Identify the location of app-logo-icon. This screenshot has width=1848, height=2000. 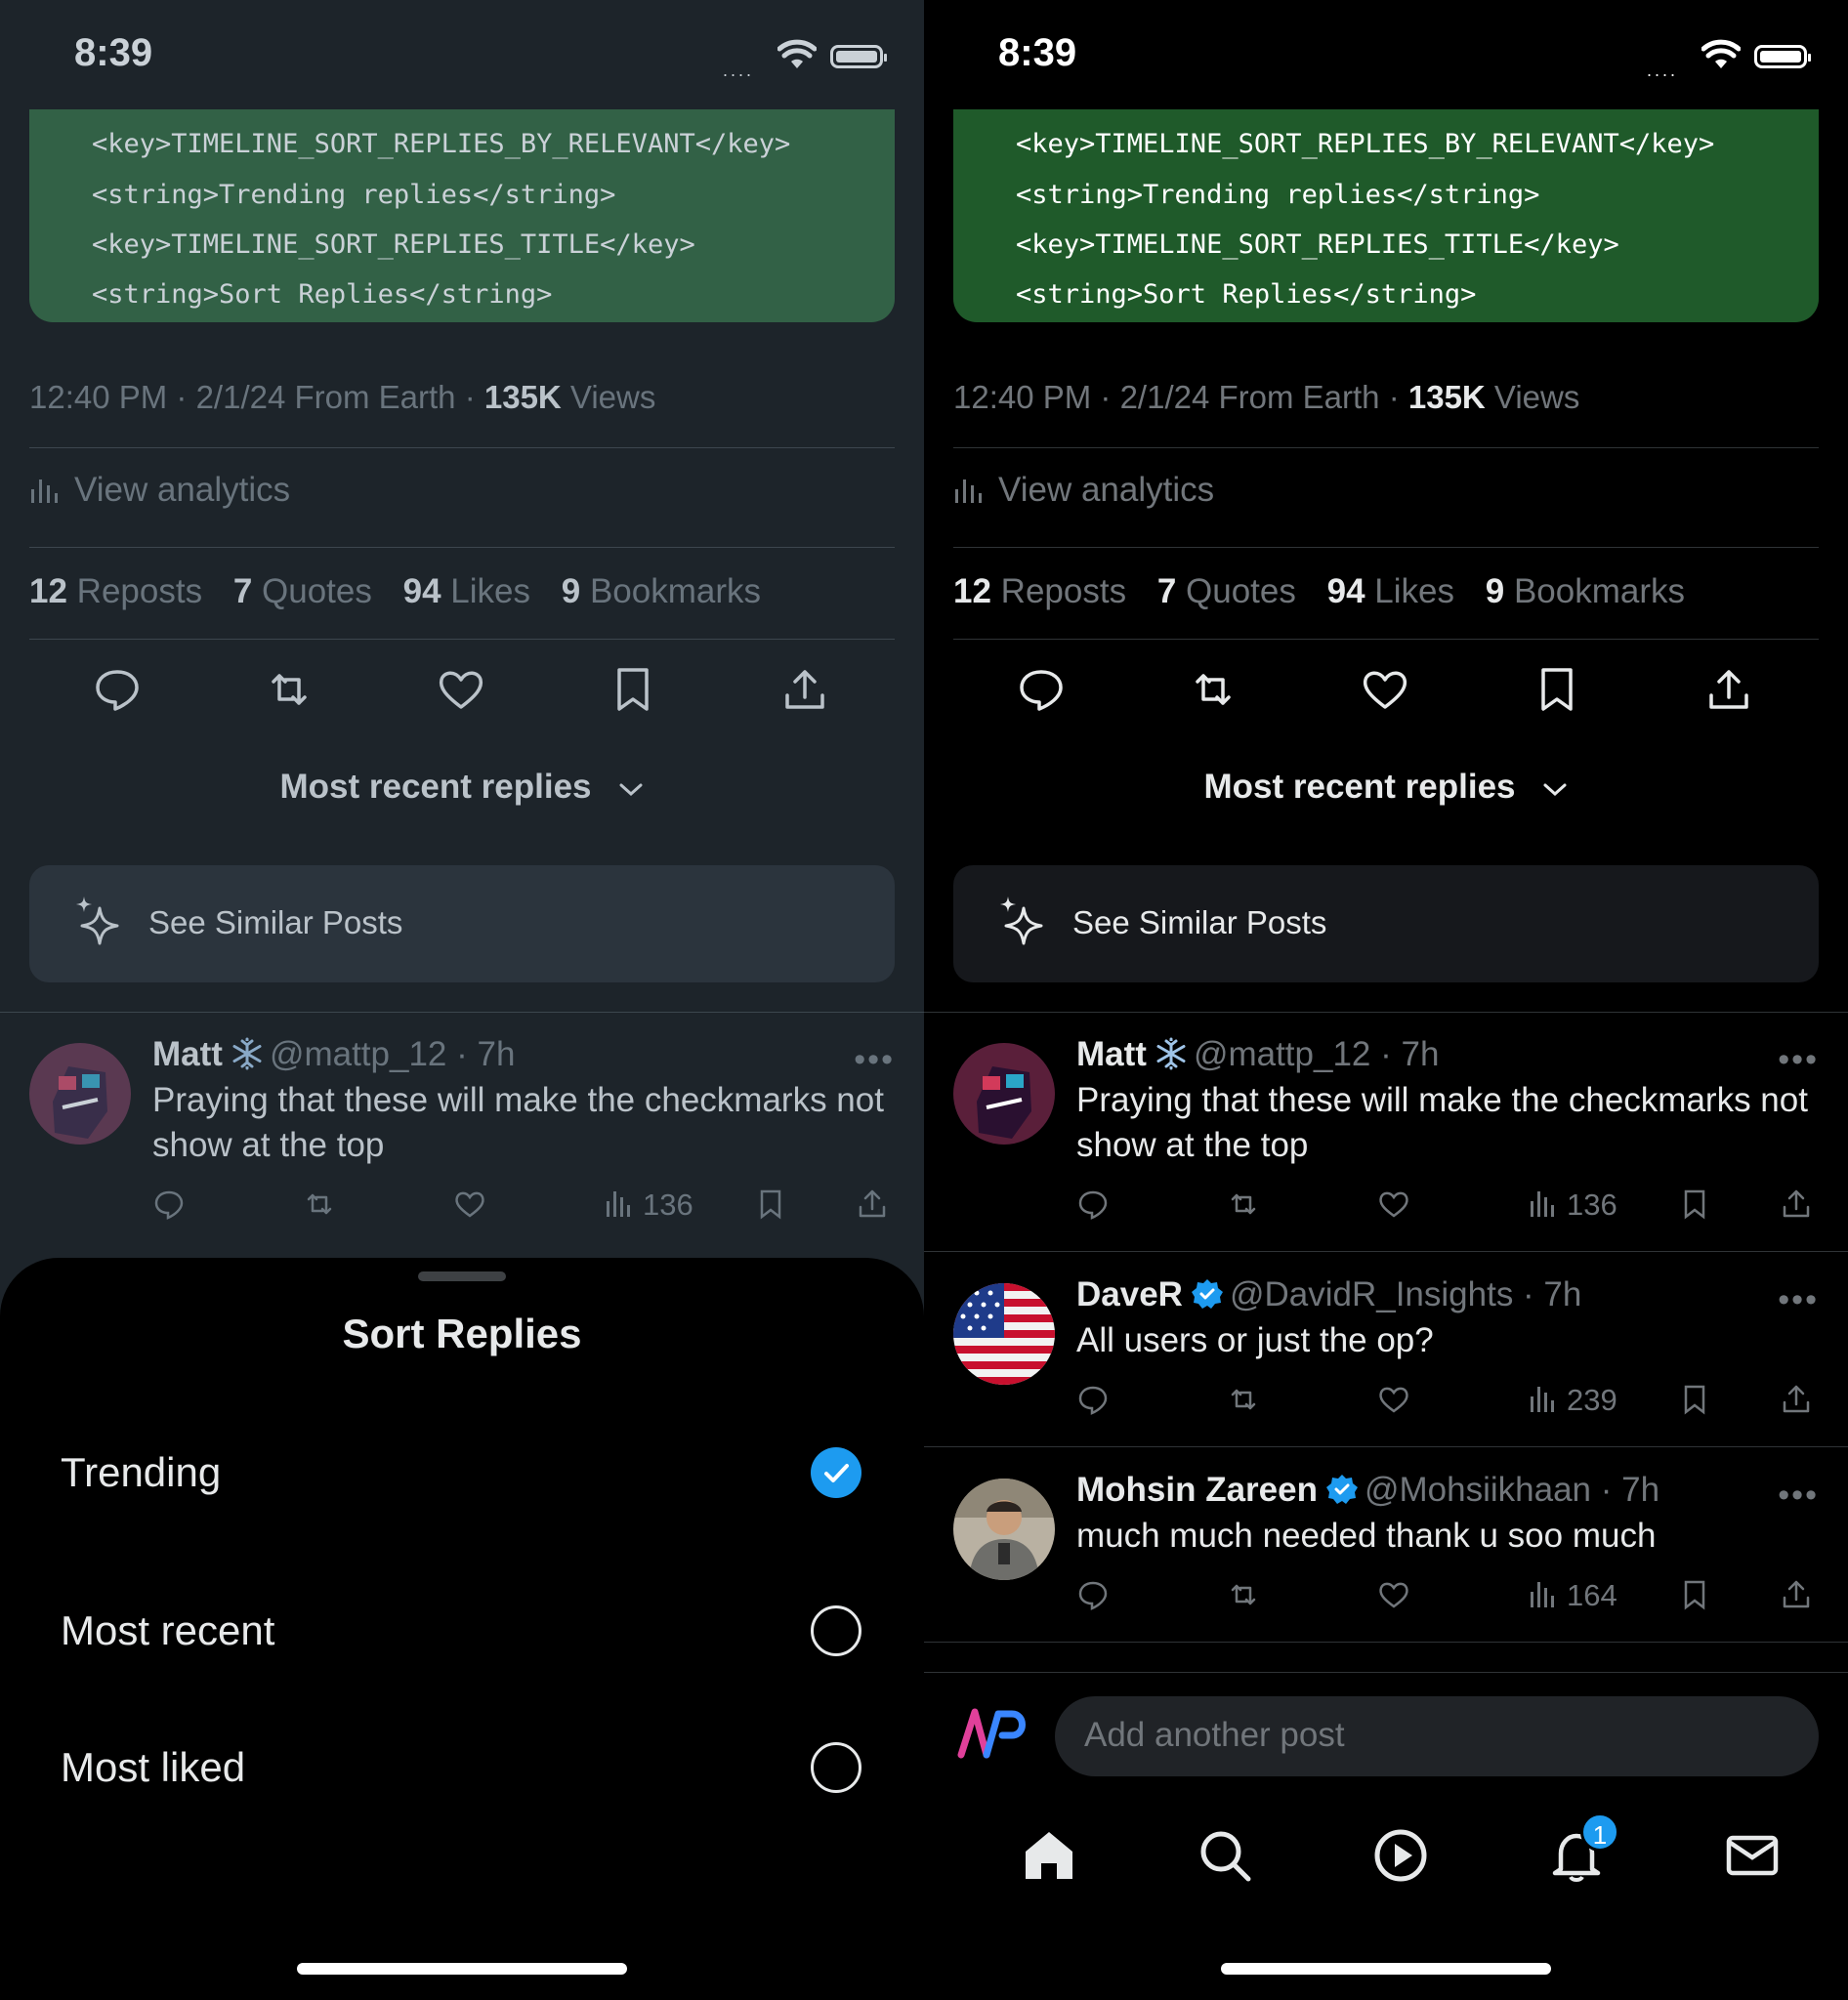
(995, 1733).